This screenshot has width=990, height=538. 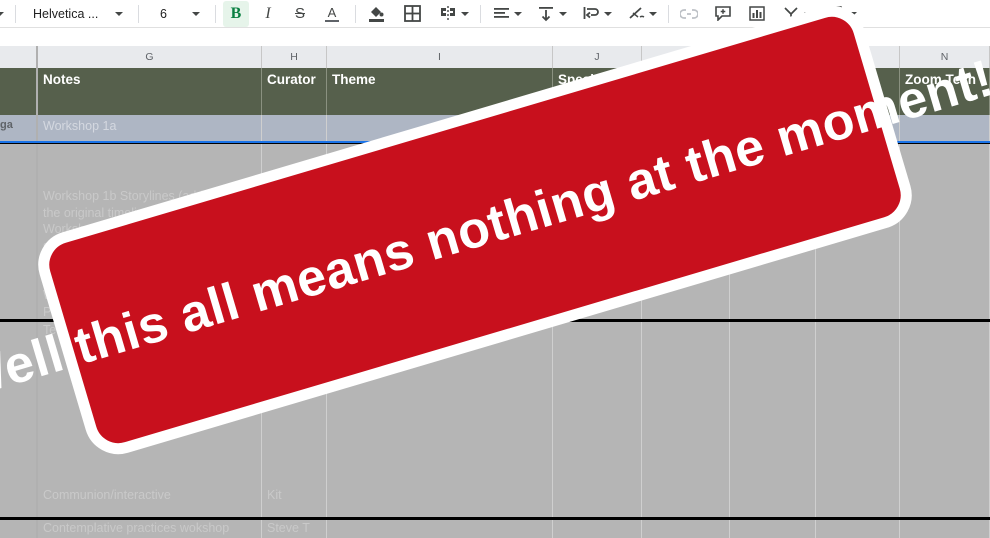 What do you see at coordinates (150, 527) in the screenshot?
I see `cell-G: Contemplative practices wokshop` at bounding box center [150, 527].